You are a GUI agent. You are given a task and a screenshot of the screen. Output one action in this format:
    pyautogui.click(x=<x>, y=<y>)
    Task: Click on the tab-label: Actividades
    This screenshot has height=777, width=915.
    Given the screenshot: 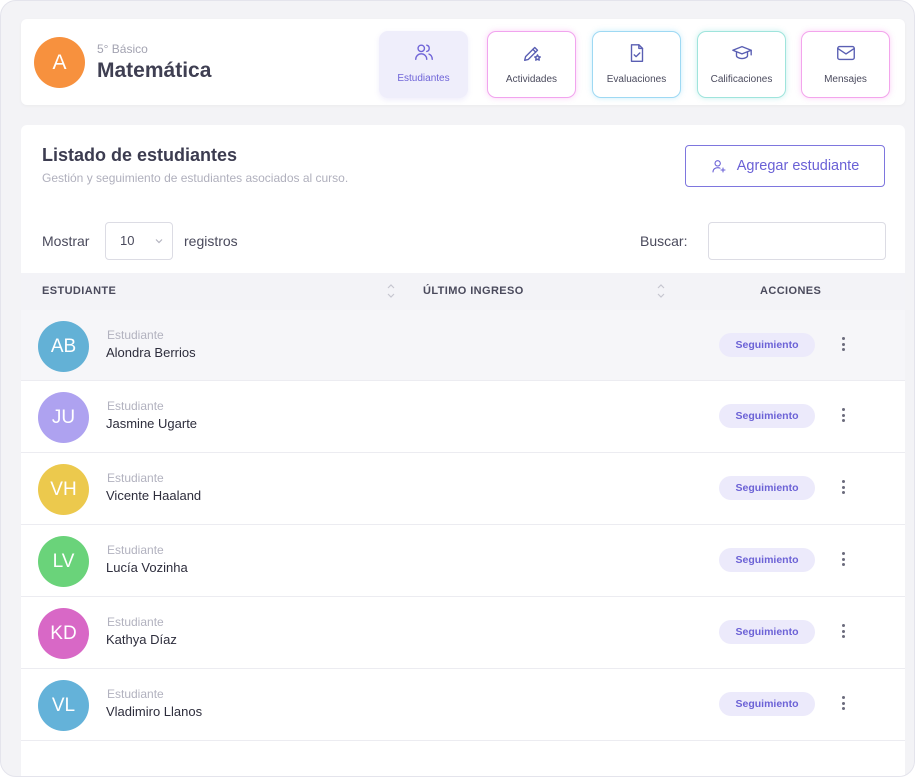 What is the action you would take?
    pyautogui.click(x=531, y=79)
    